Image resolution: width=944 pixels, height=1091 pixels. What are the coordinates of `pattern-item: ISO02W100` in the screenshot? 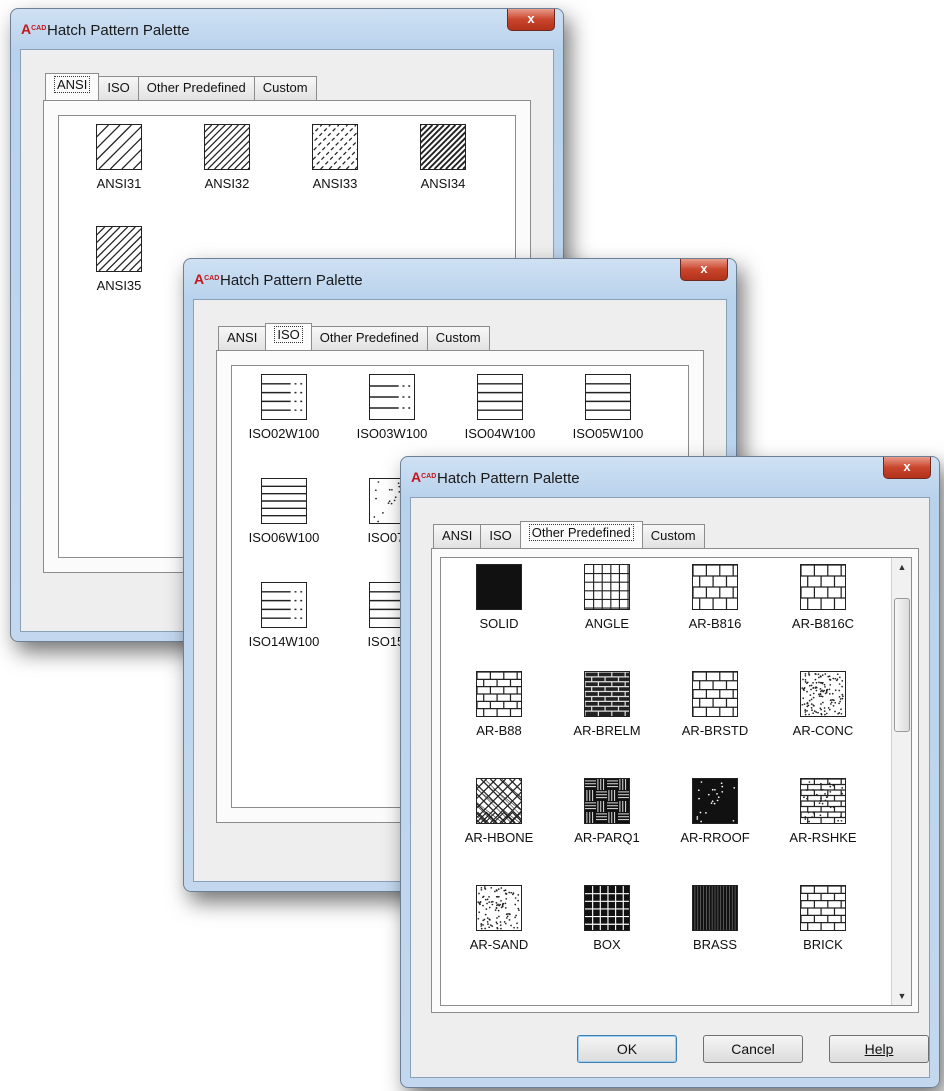 It's located at (284, 407).